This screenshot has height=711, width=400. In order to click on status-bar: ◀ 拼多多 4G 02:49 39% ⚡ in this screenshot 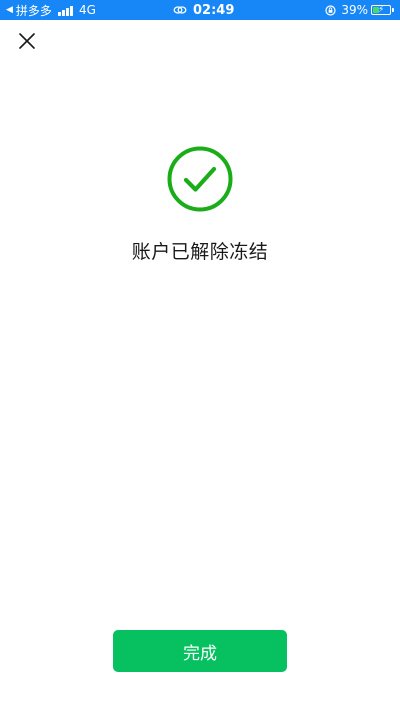, I will do `click(200, 10)`.